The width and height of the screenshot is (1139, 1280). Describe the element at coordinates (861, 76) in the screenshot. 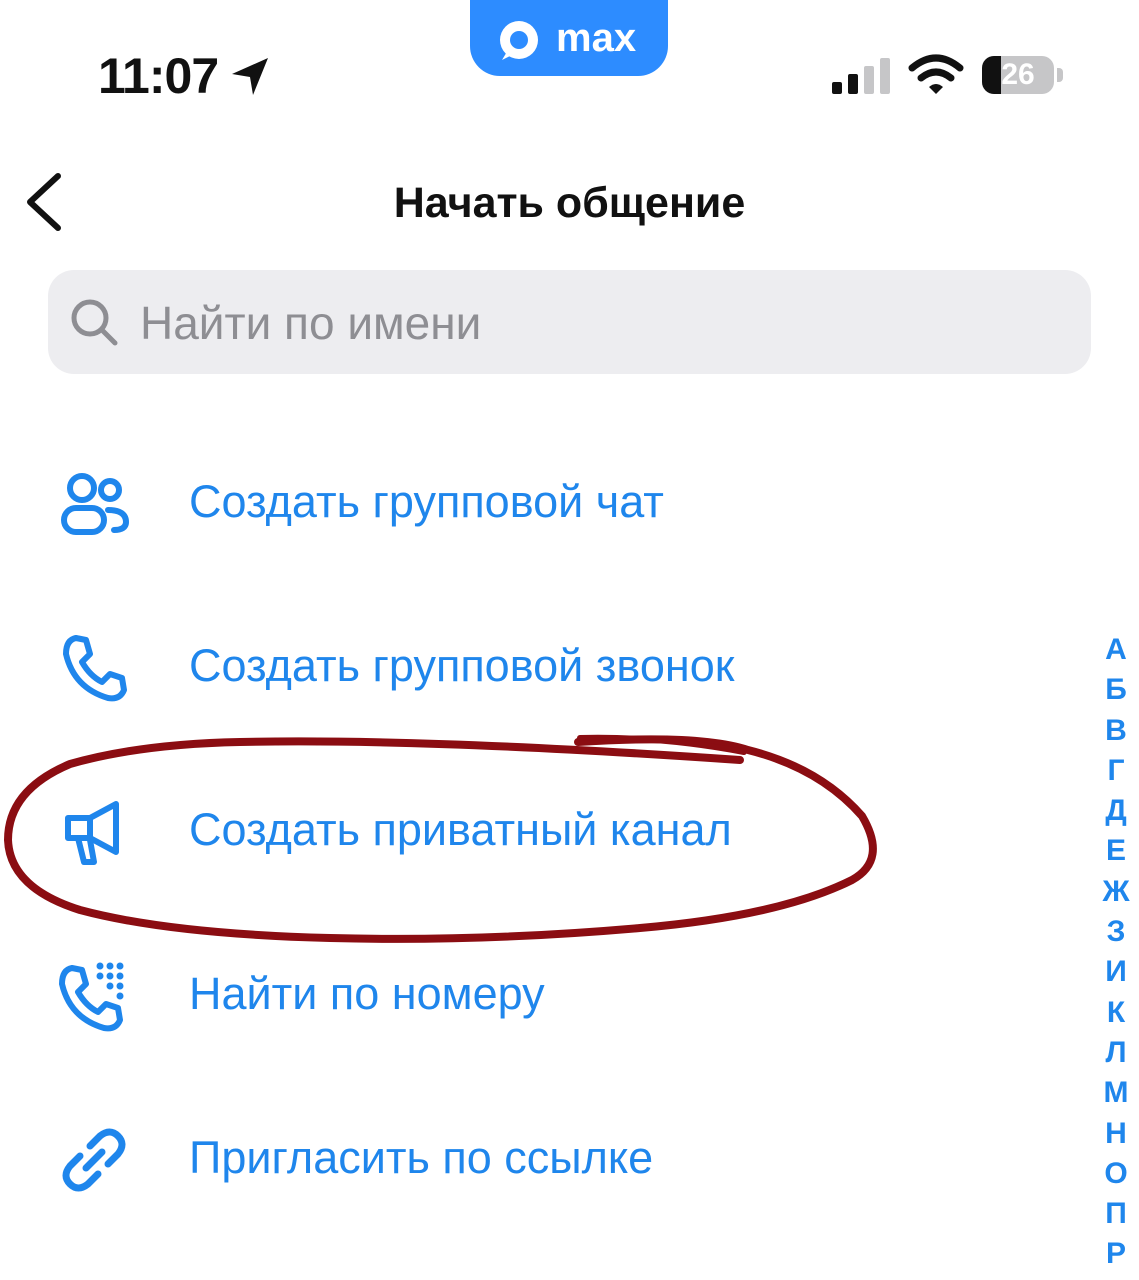

I see `signal-icon` at that location.